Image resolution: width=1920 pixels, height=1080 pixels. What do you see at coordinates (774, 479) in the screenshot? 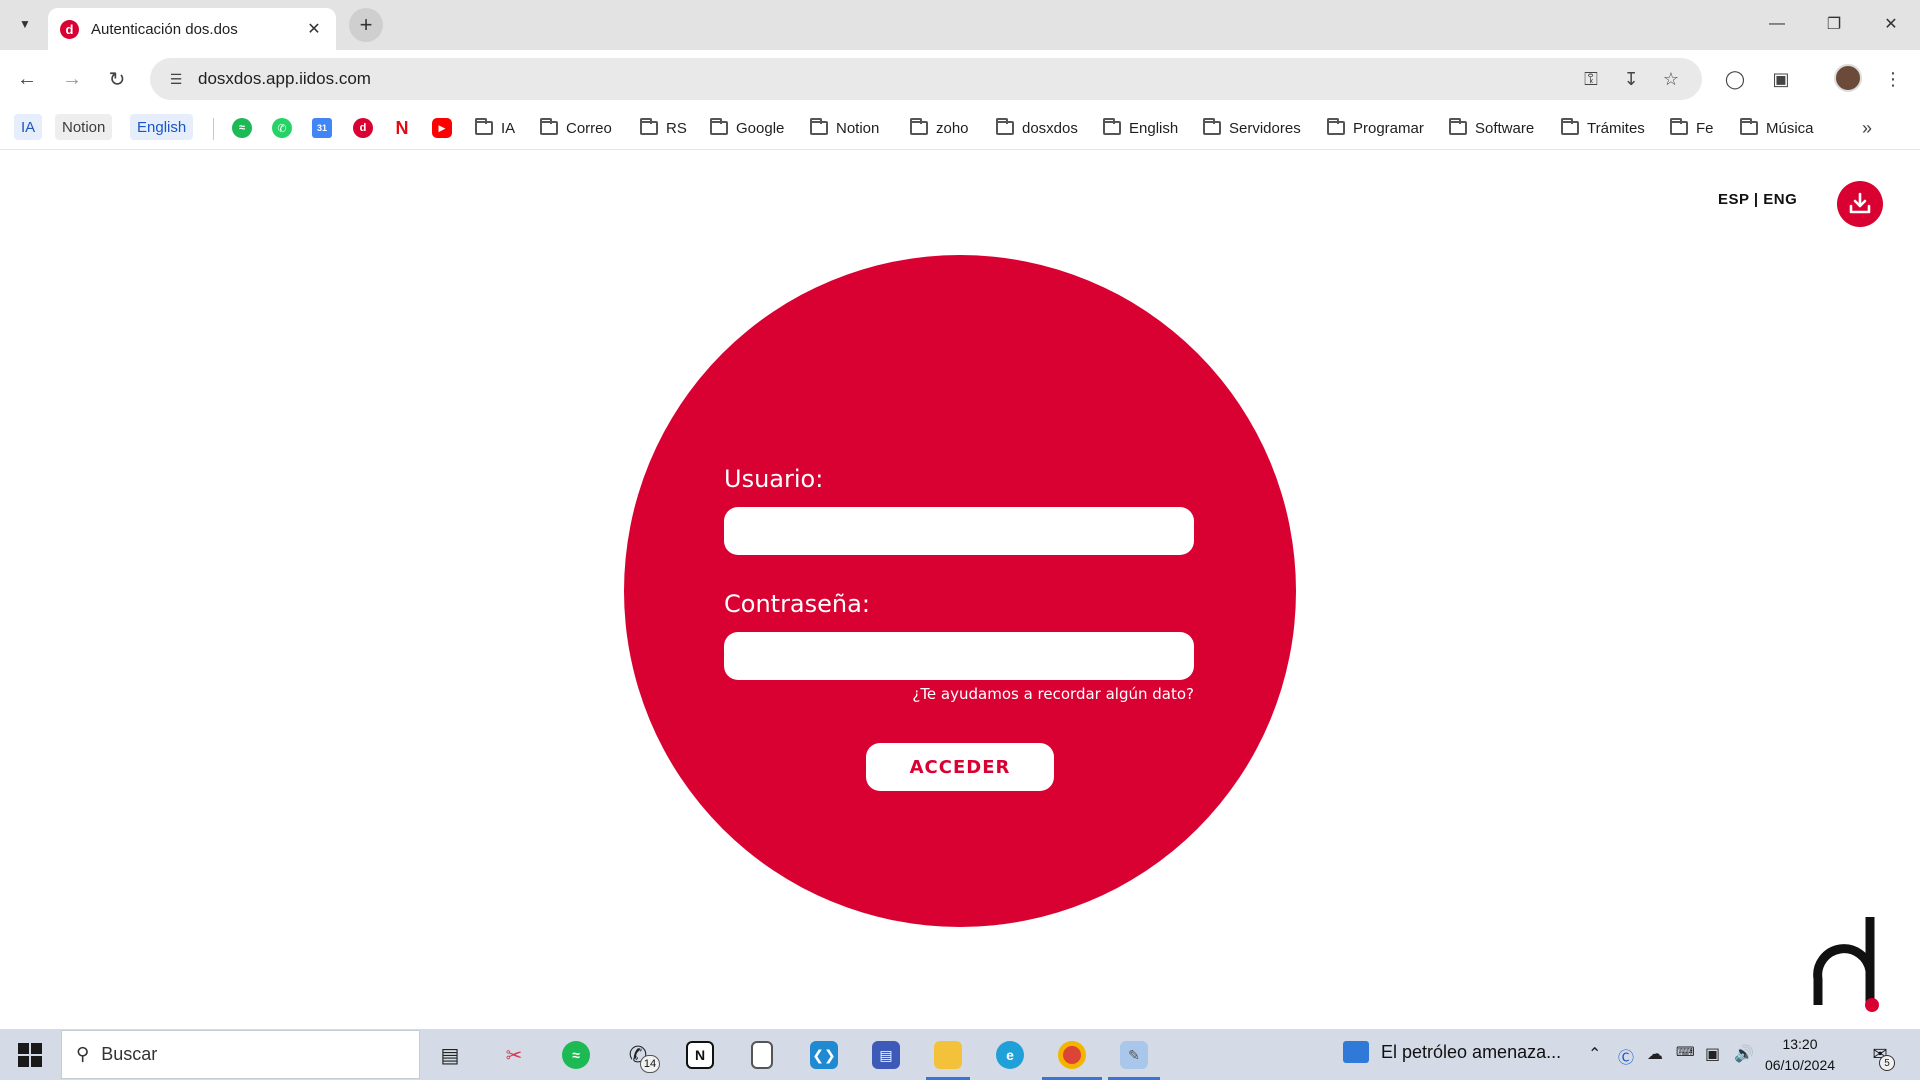
I see `usuario-label: Usuario:` at bounding box center [774, 479].